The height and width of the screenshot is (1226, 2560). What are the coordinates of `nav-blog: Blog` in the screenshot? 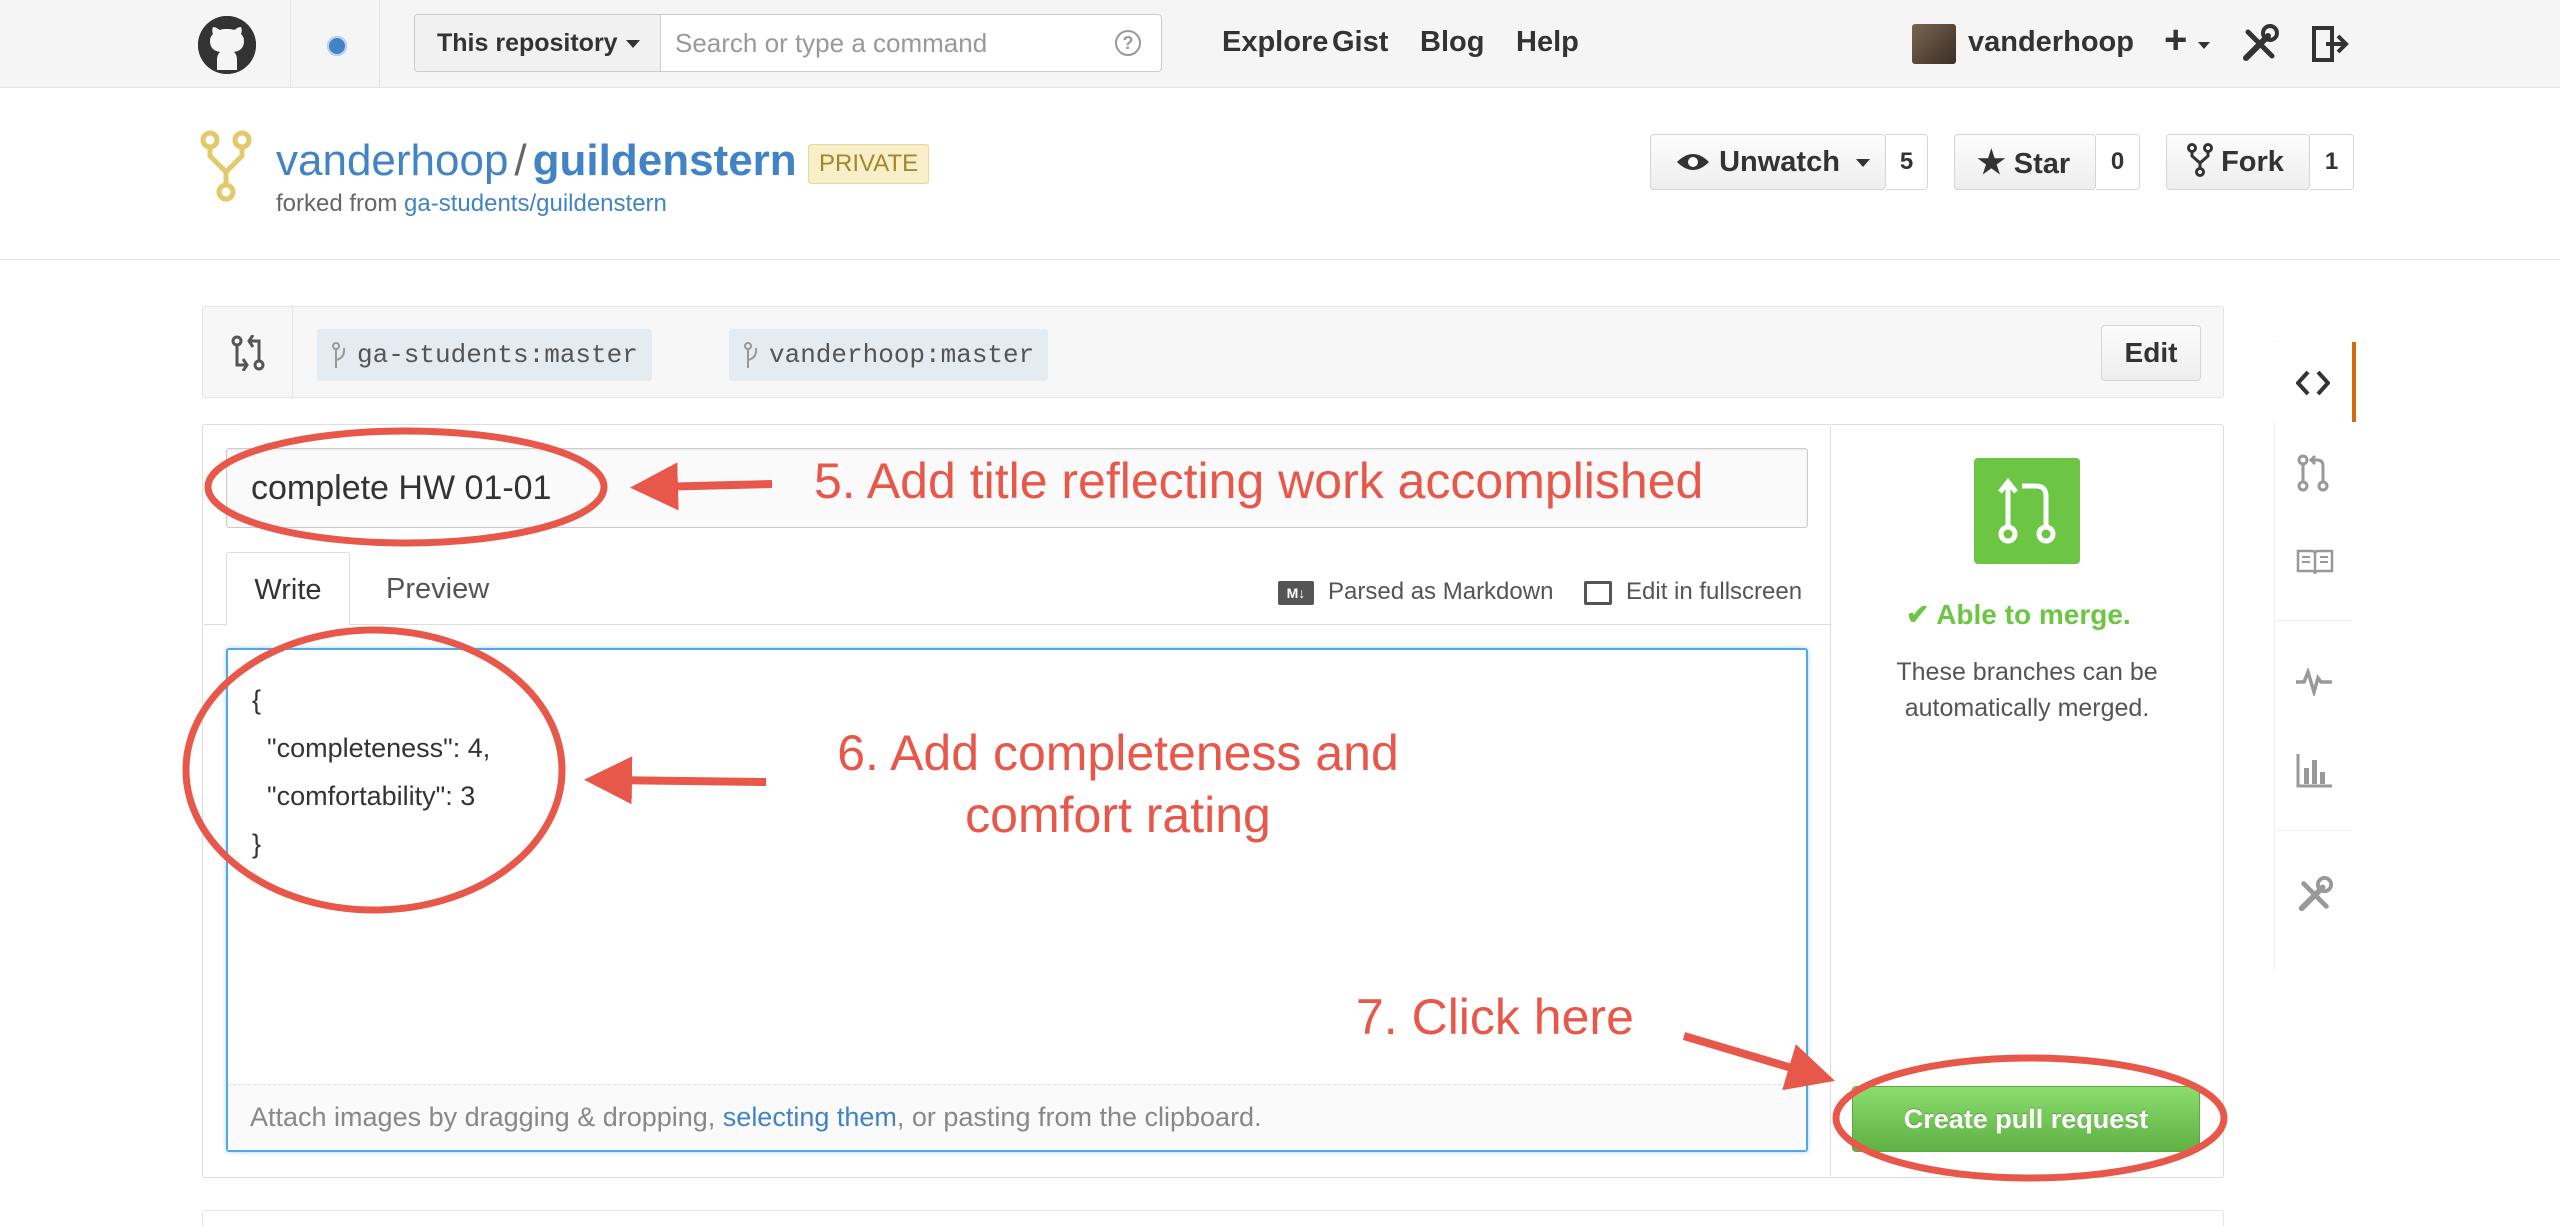 It's located at (1452, 42).